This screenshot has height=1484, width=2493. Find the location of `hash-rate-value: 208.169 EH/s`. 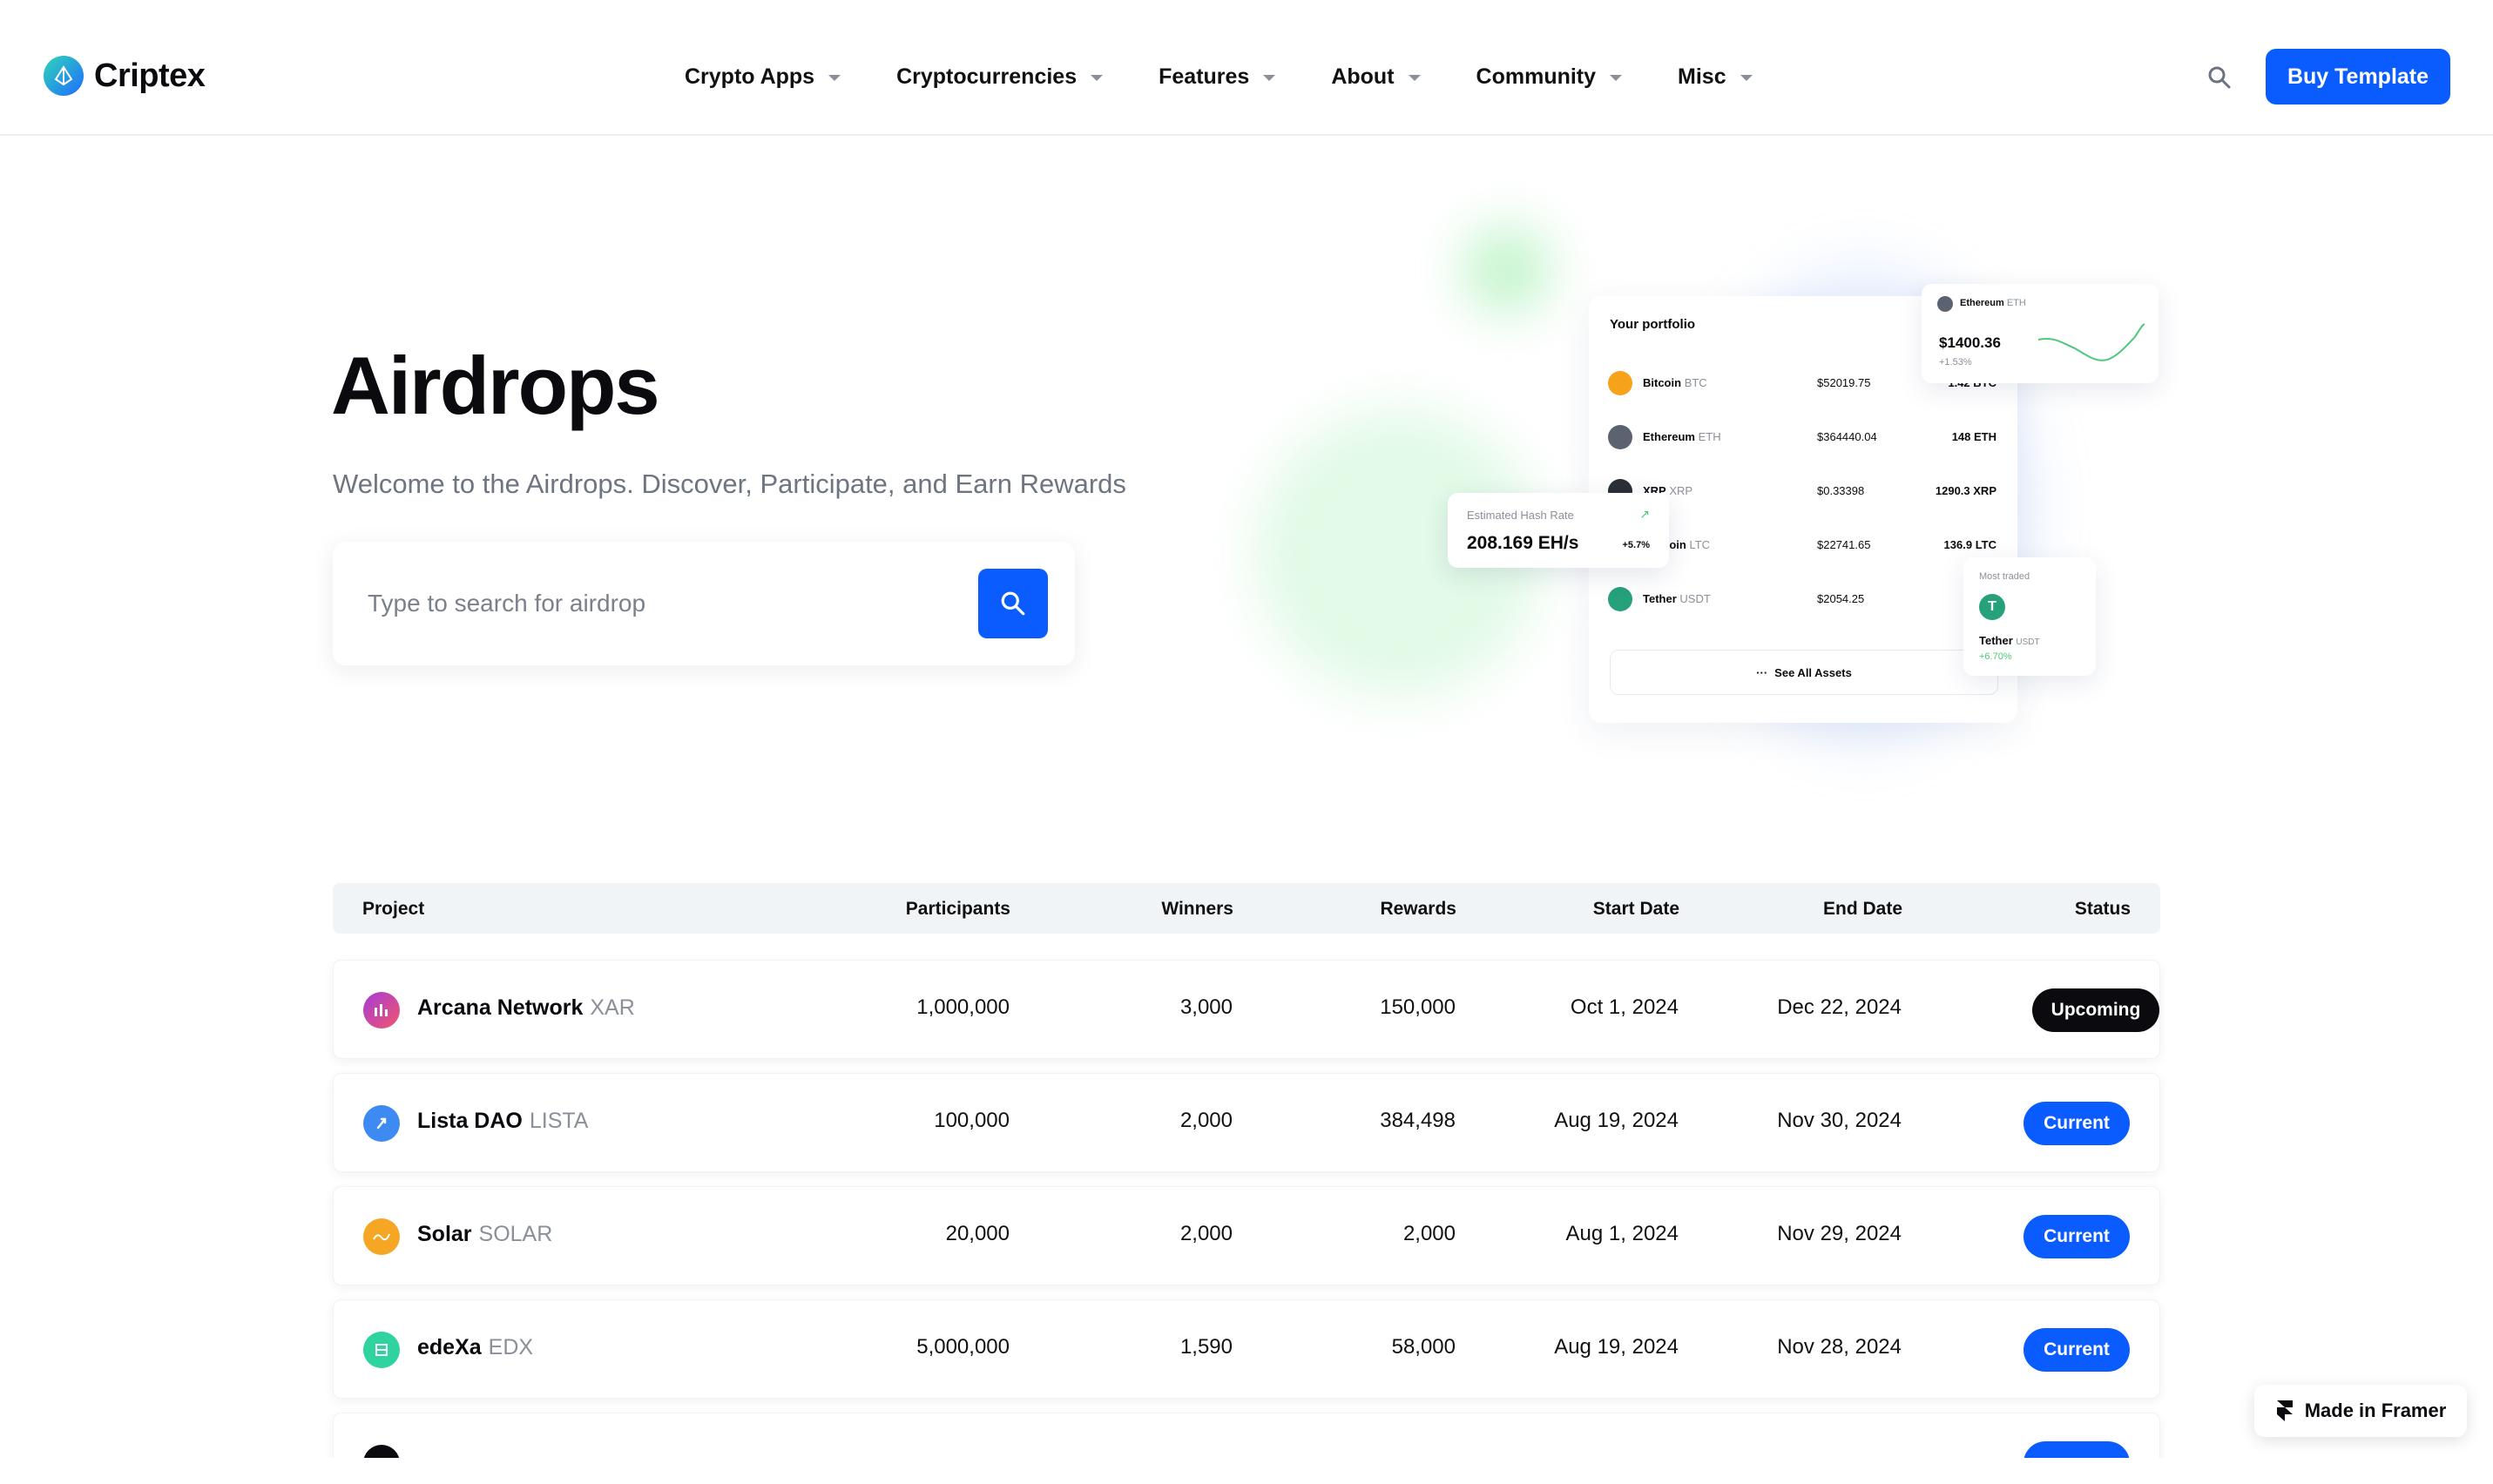

hash-rate-value: 208.169 EH/s is located at coordinates (1523, 543).